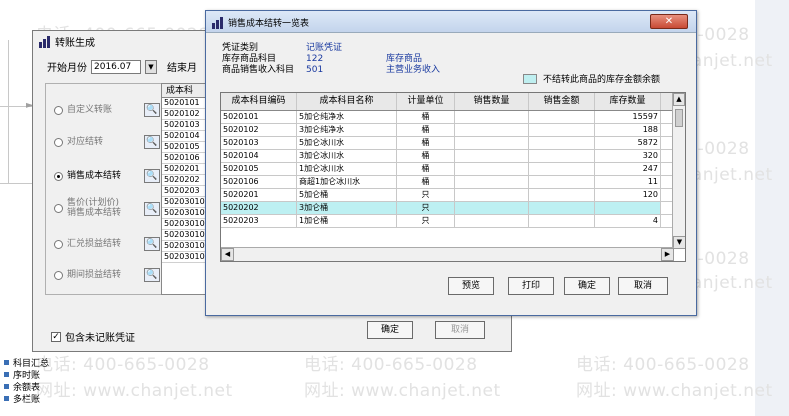 The height and width of the screenshot is (416, 789). I want to click on table-row: 5020104 3加仑冰川水桶 320, so click(453, 156).